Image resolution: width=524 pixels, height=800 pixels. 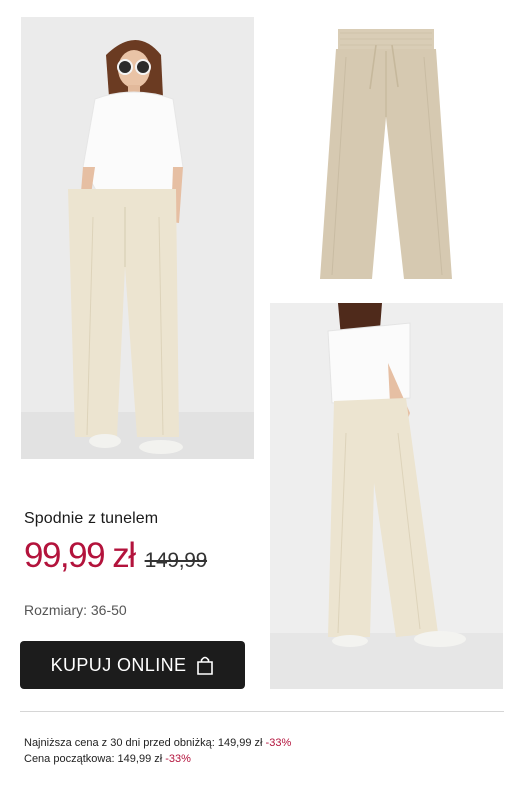 What do you see at coordinates (93, 759) in the screenshot?
I see `initial-price-label: Cena początkowa: 149,99 zł` at bounding box center [93, 759].